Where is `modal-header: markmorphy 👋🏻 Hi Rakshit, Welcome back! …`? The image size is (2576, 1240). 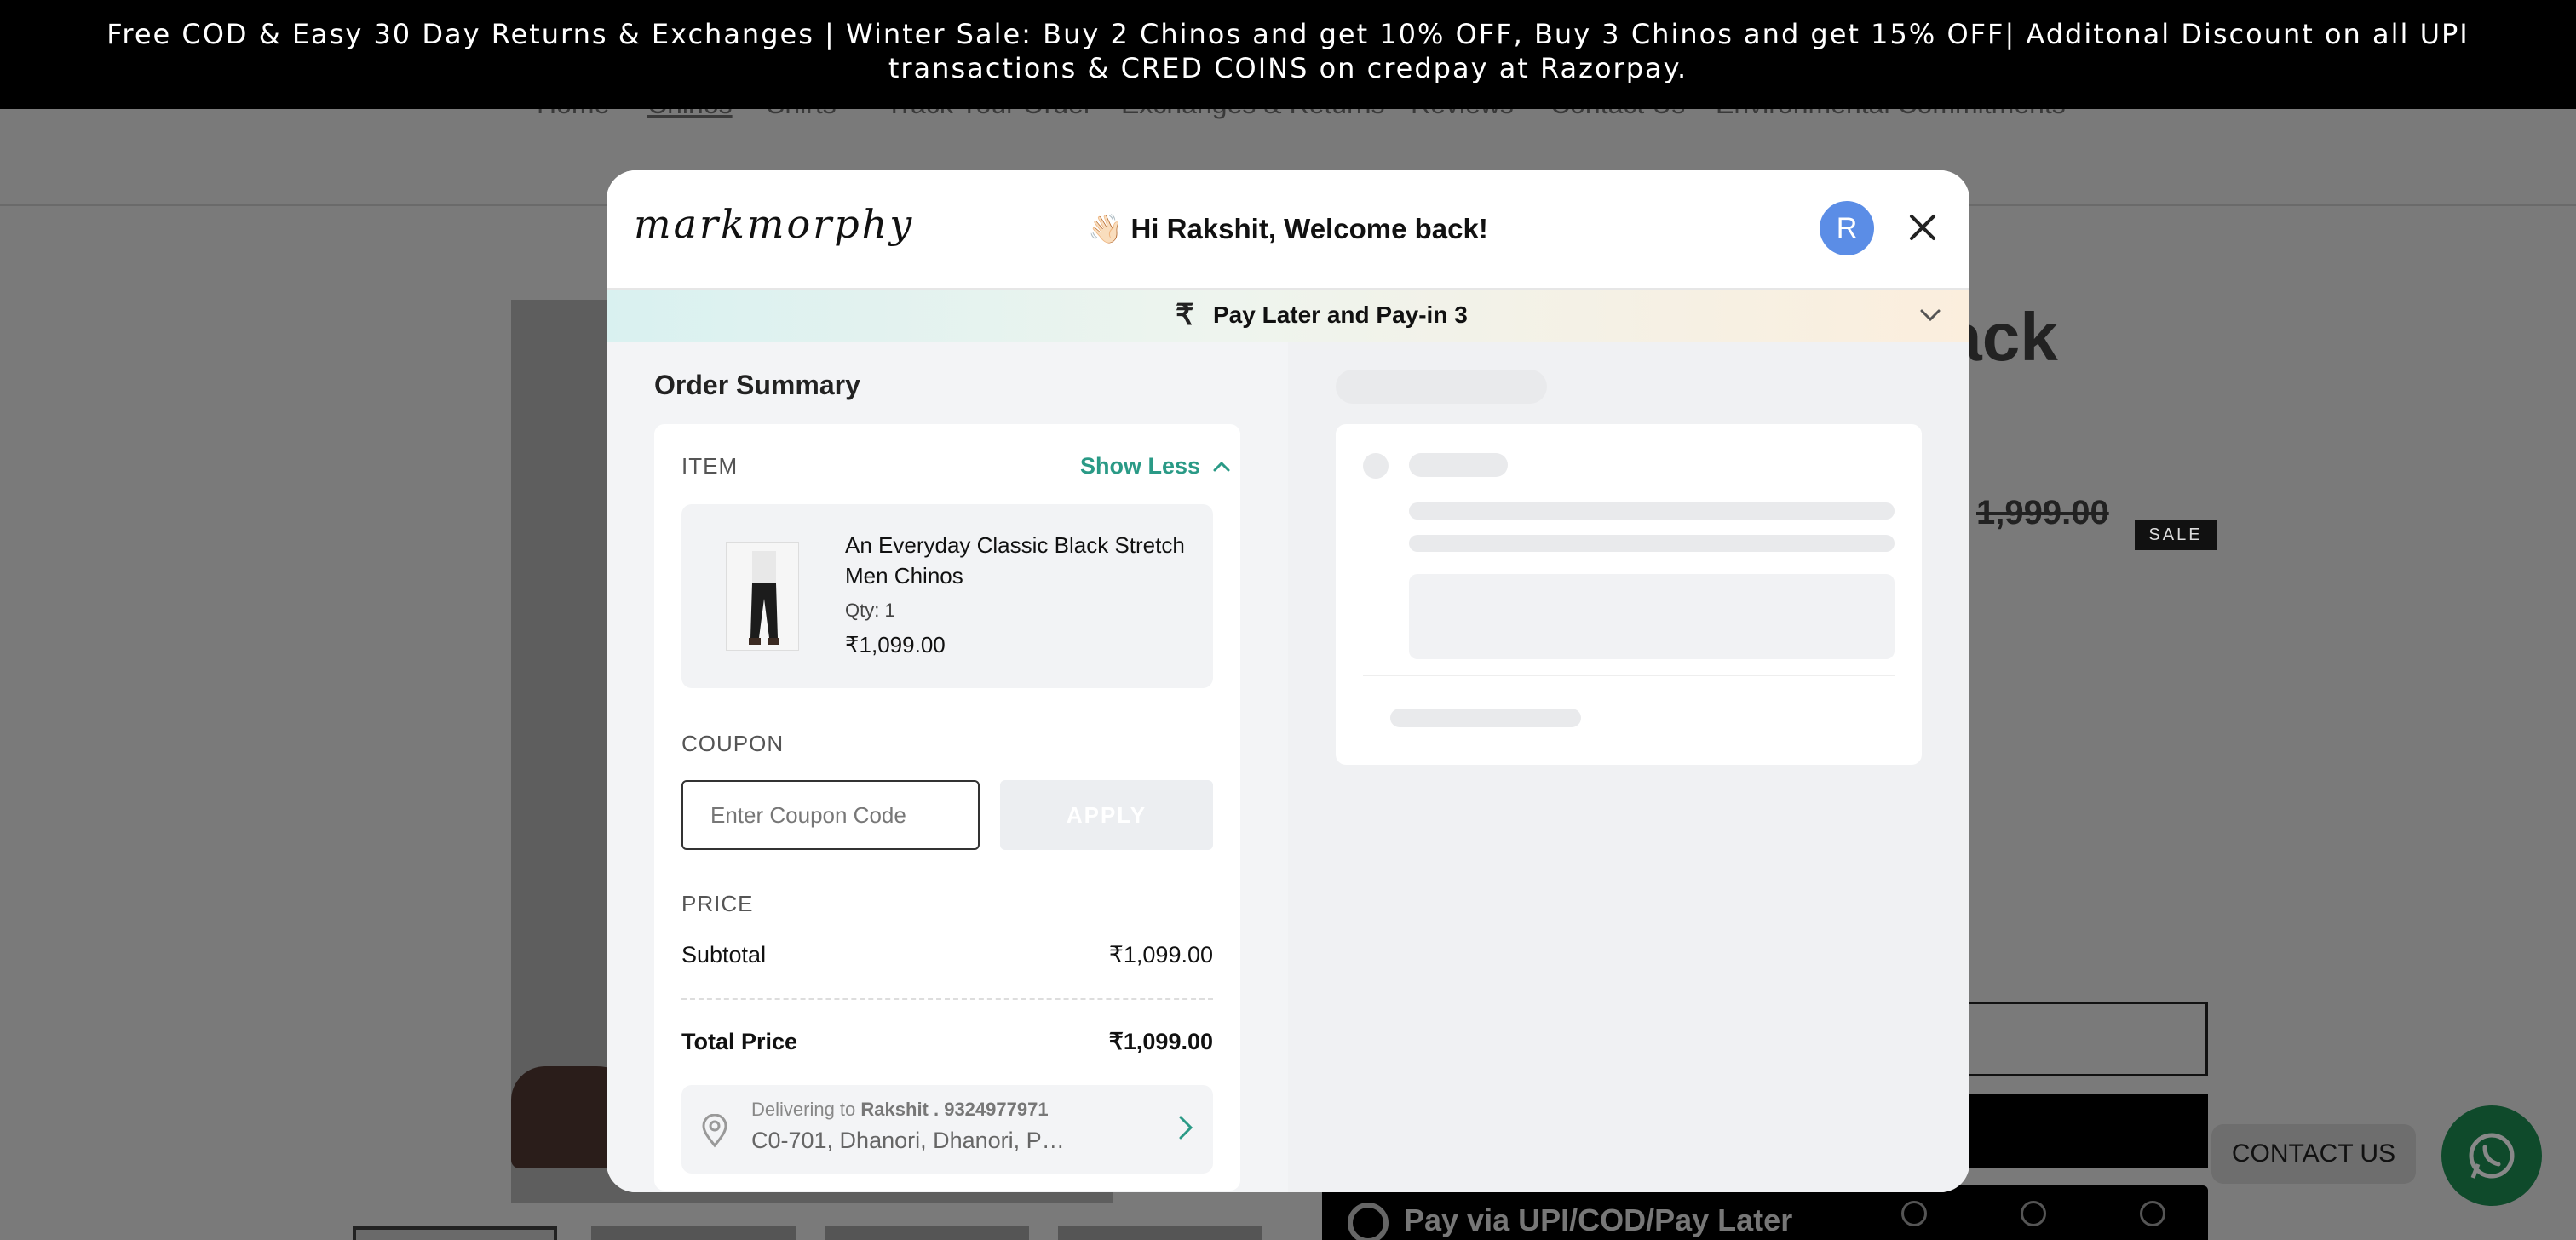
modal-header: markmorphy 👋🏻 Hi Rakshit, Welcome back! … is located at coordinates (1288, 229).